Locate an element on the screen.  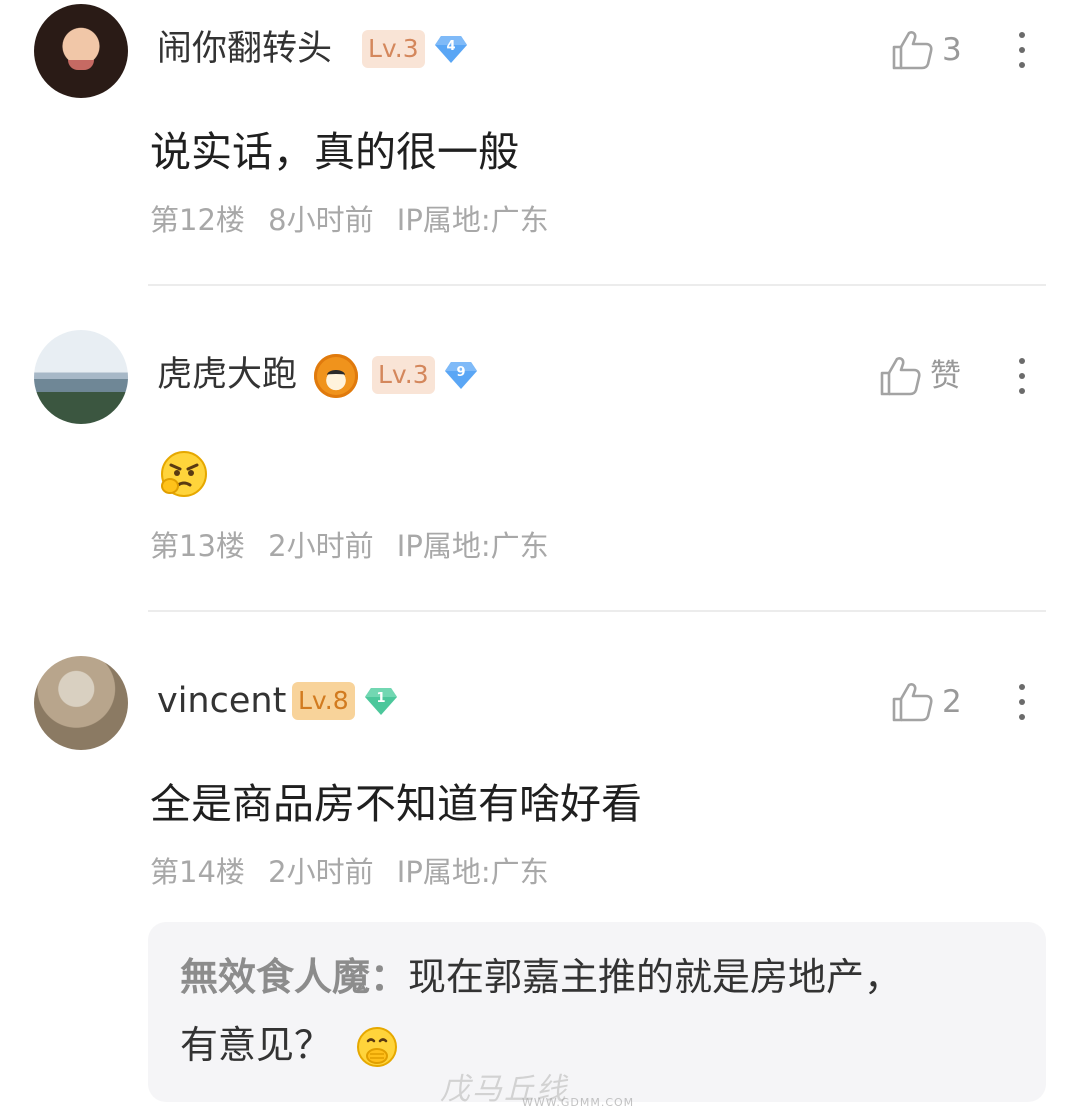
like-button: 2 is located at coordinates (926, 702).